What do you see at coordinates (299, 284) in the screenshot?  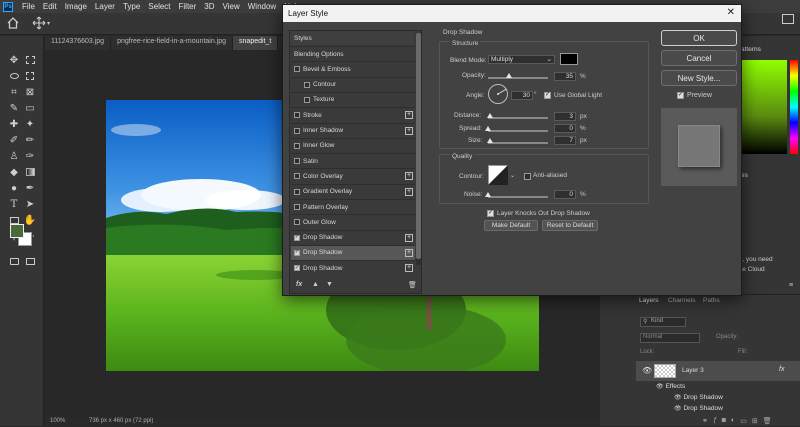 I see `fx-menu-button: fx` at bounding box center [299, 284].